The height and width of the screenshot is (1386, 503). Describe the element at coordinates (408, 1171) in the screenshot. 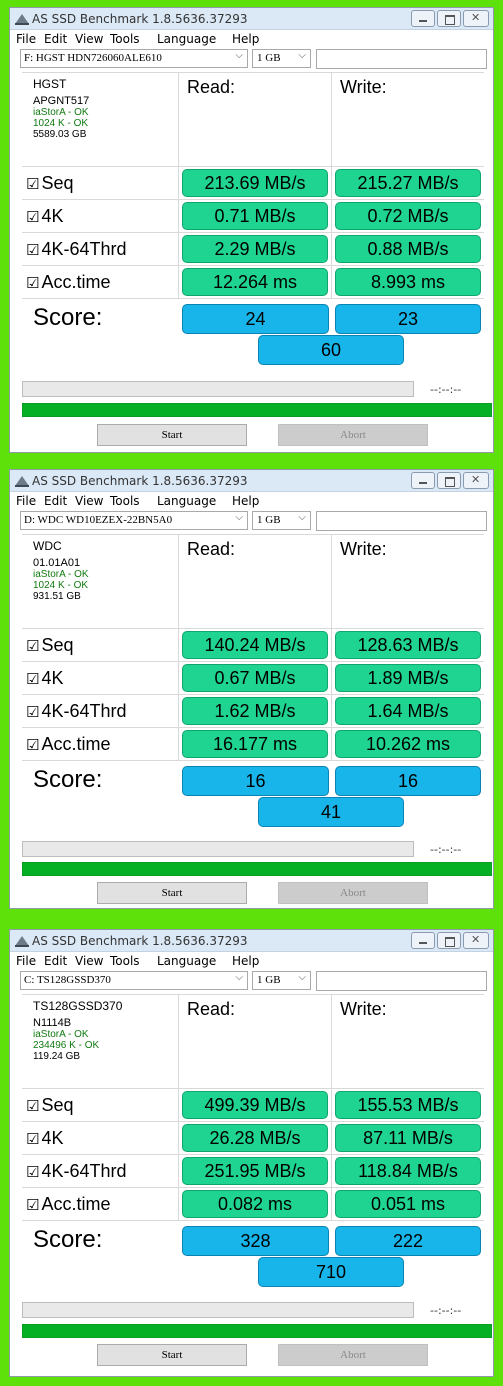

I see `4k64-write-value: 118.84 MB/s` at that location.